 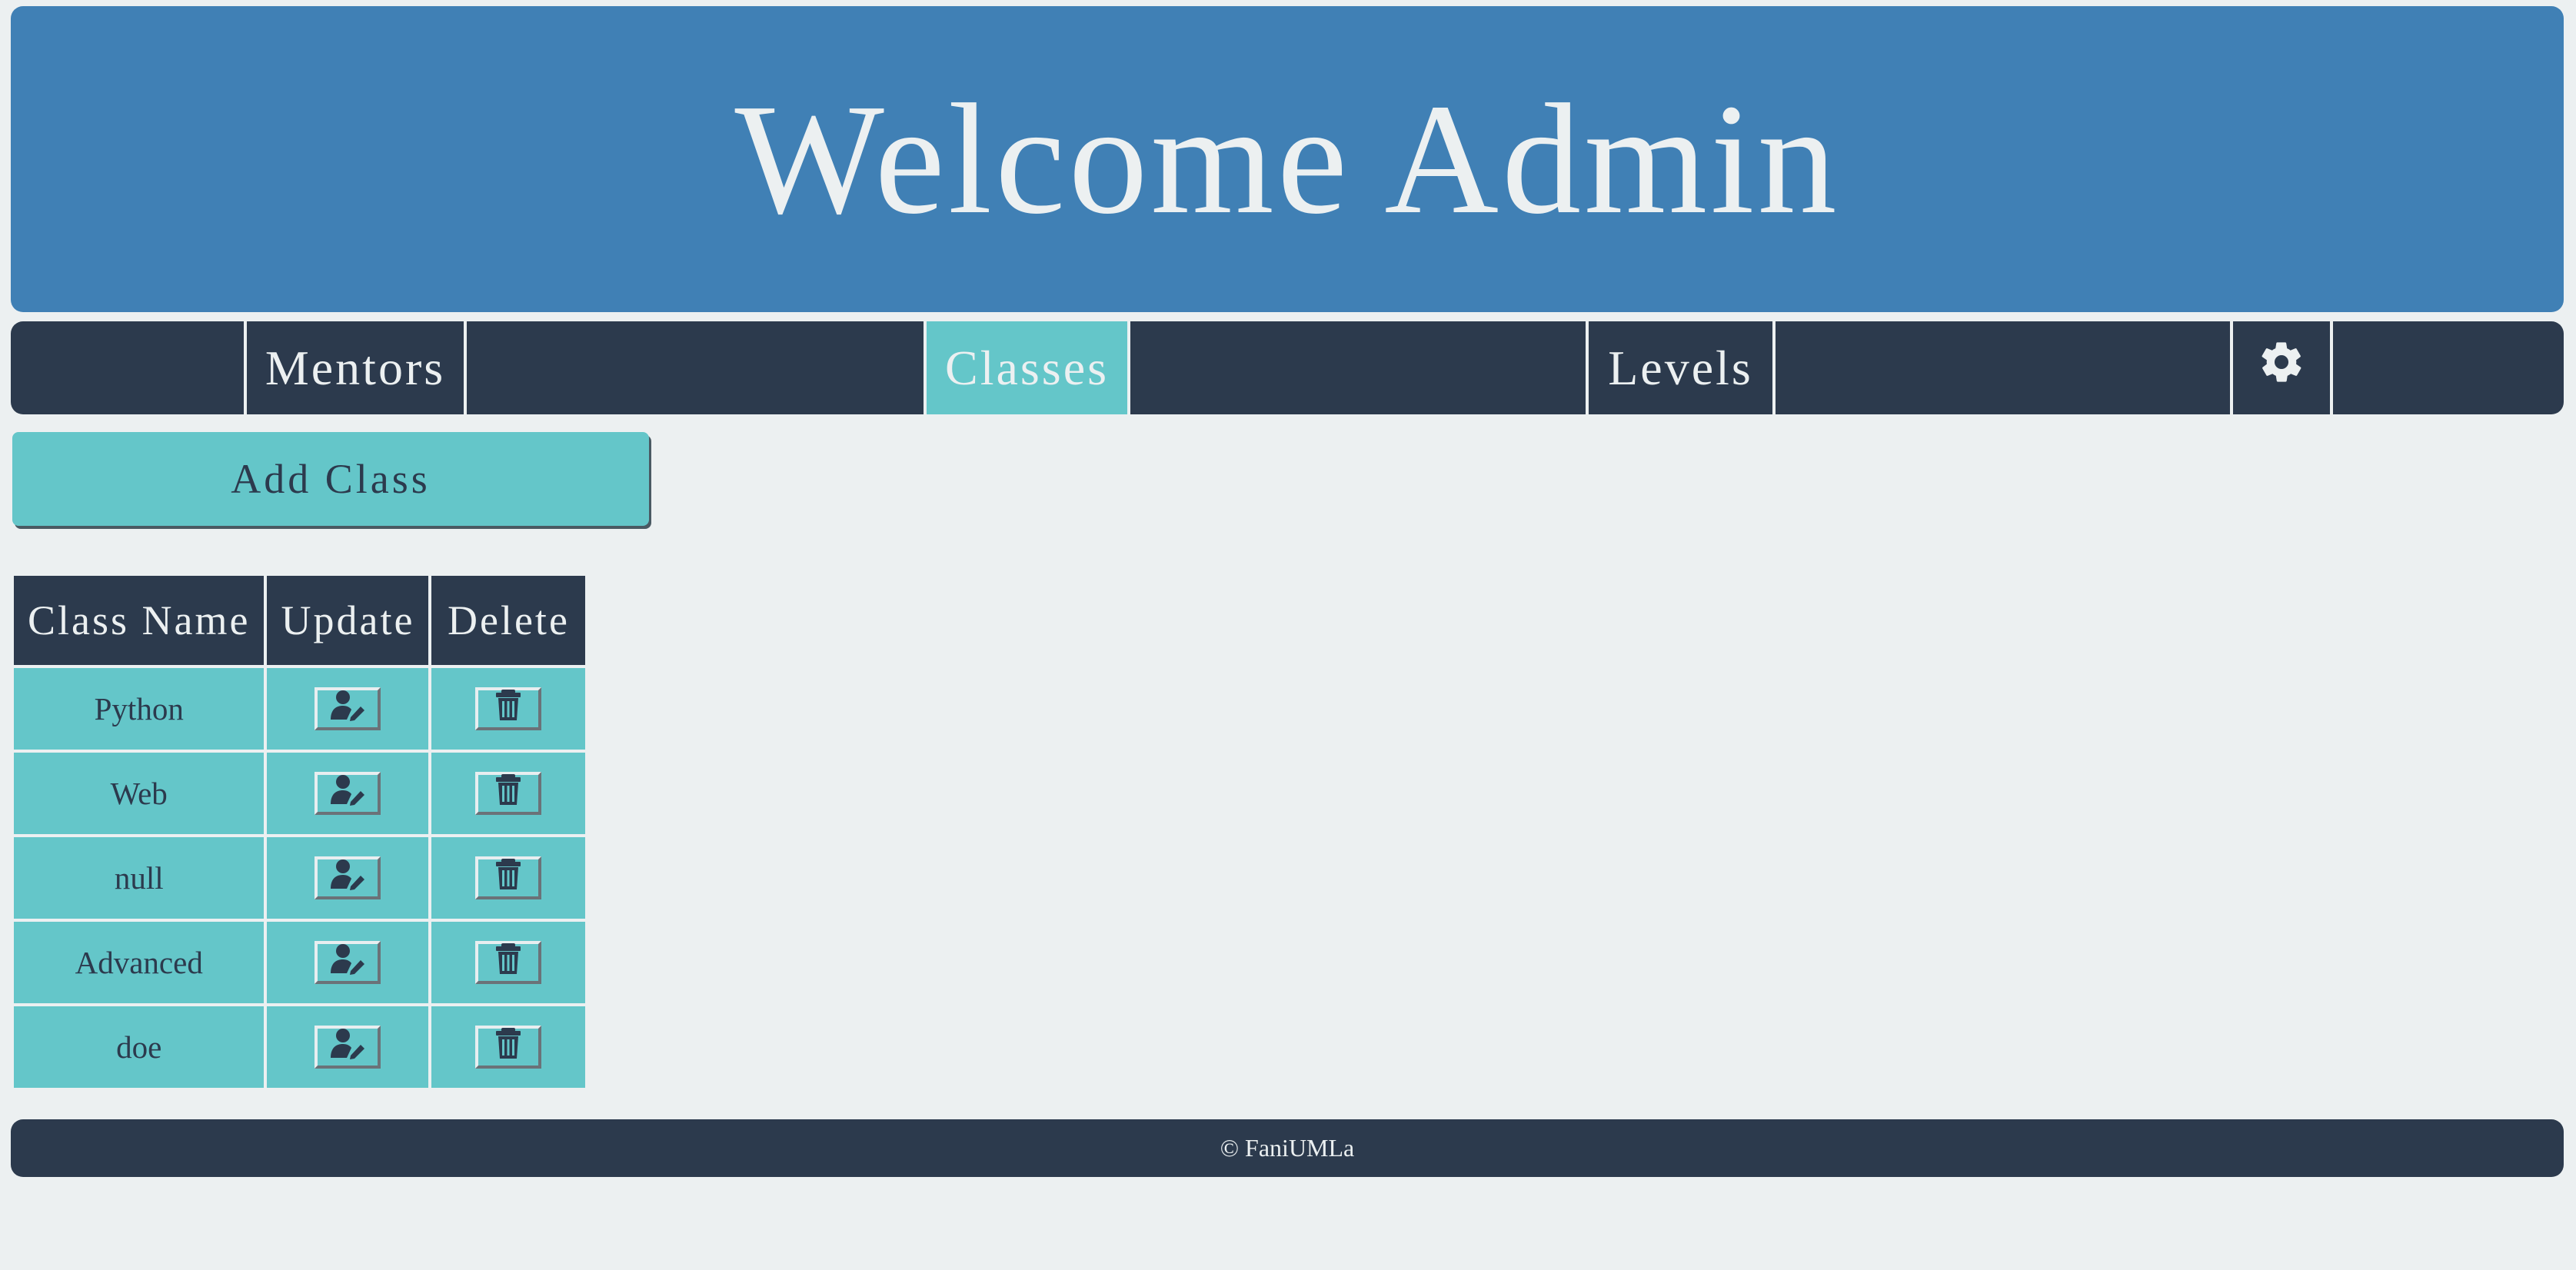 I want to click on table-row: null, so click(x=300, y=878).